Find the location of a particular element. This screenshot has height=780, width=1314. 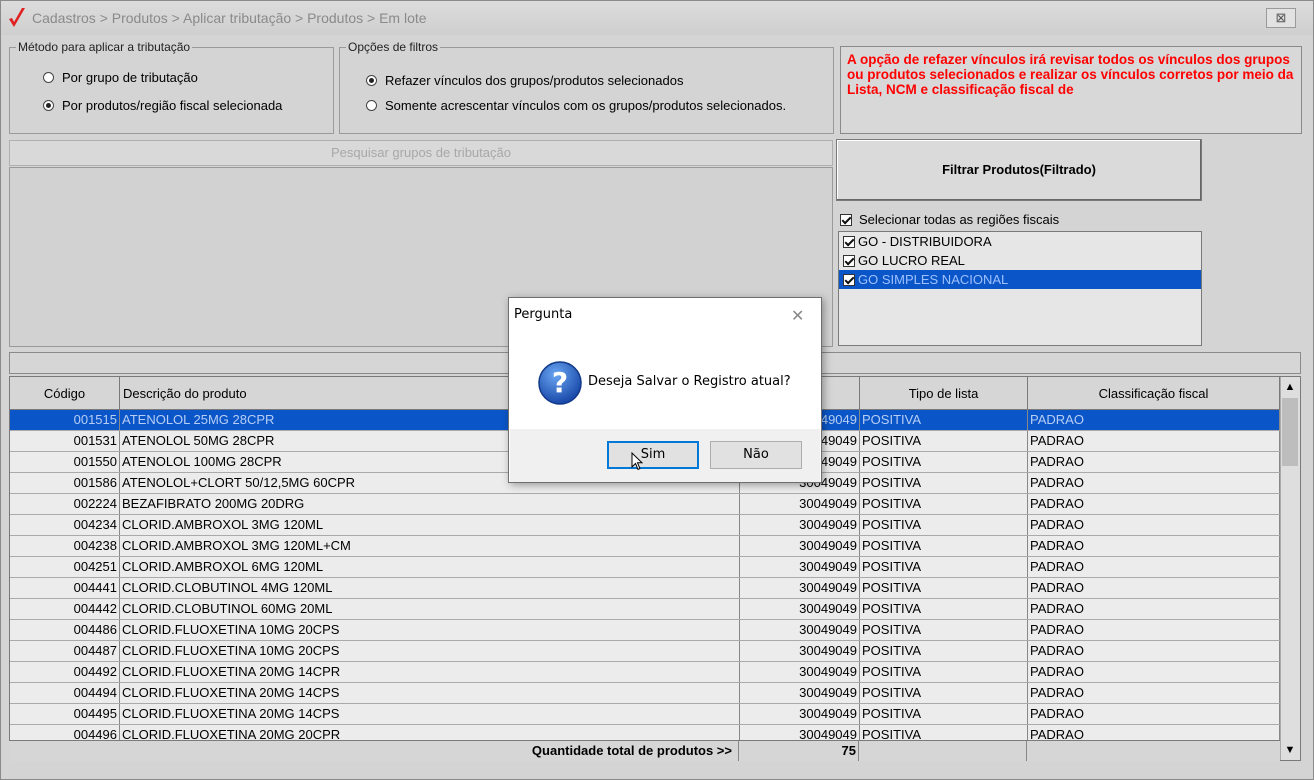

dialog-message: Deseja Salvar o Registro atual? is located at coordinates (689, 381).